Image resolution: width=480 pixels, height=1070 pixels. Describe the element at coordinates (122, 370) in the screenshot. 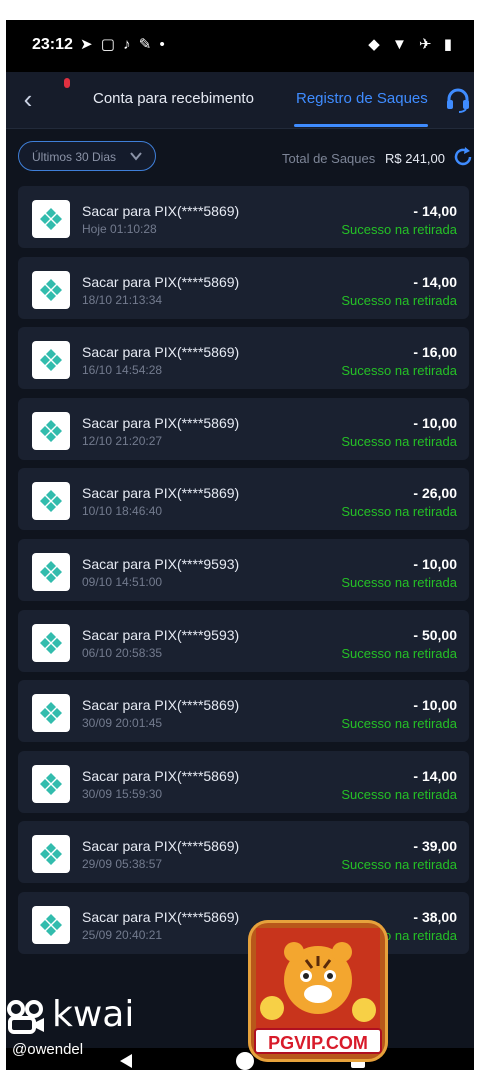

I see `withdrawal-date: 16/10 14:54:28` at that location.